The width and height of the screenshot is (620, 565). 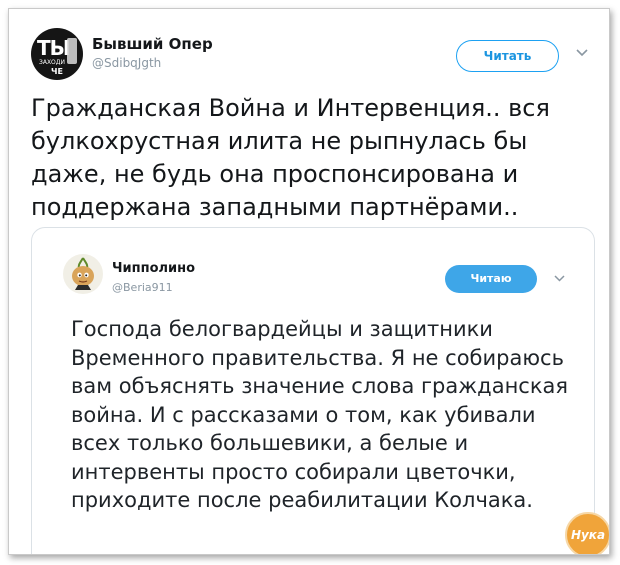 What do you see at coordinates (57, 71) in the screenshot?
I see `avatar-caption-bottom: ЧЕ` at bounding box center [57, 71].